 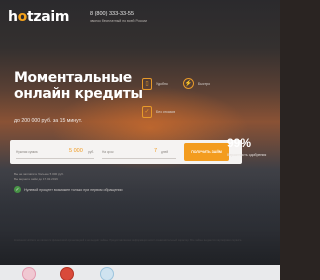 I want to click on term-label: На срок, so click(x=108, y=152).